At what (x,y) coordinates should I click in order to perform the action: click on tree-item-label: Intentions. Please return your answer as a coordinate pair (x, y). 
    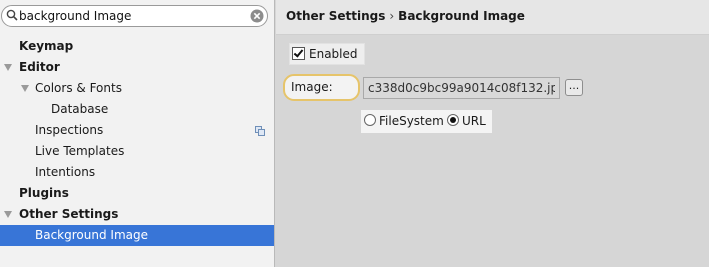
    Looking at the image, I should click on (65, 172).